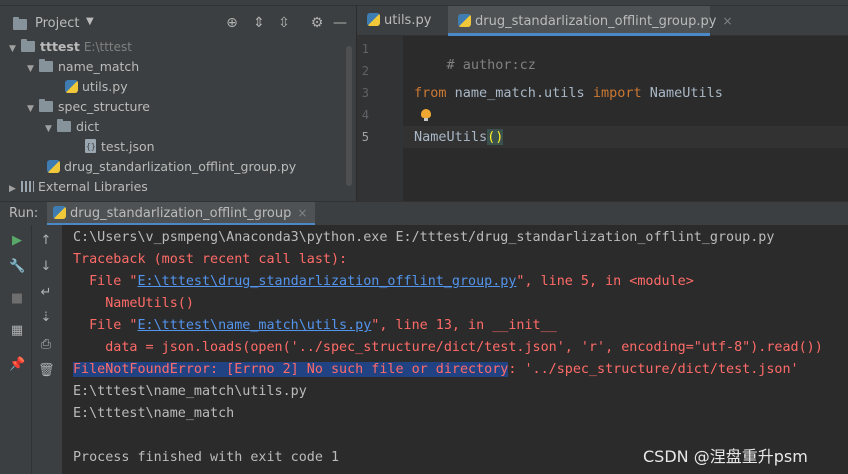  Describe the element at coordinates (88, 126) in the screenshot. I see `tree-item-label: dict` at that location.